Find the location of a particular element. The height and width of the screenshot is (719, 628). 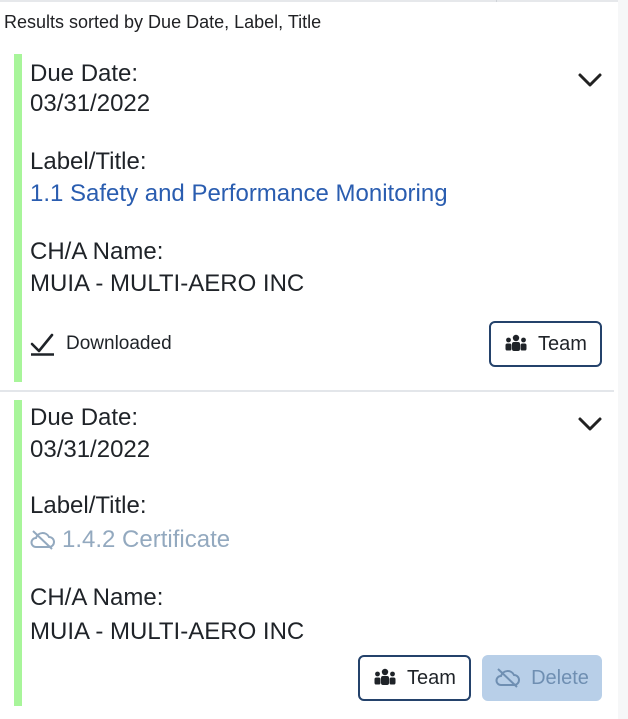

label-title-link: 1.1 Safety and Performance Monitoring is located at coordinates (239, 194).